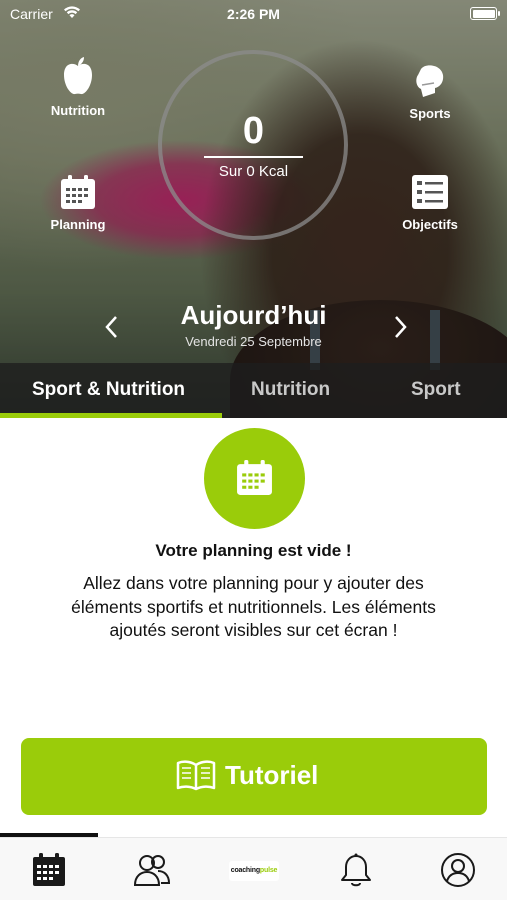 Image resolution: width=507 pixels, height=900 pixels. I want to click on day-title: Aujourd’hui, so click(253, 315).